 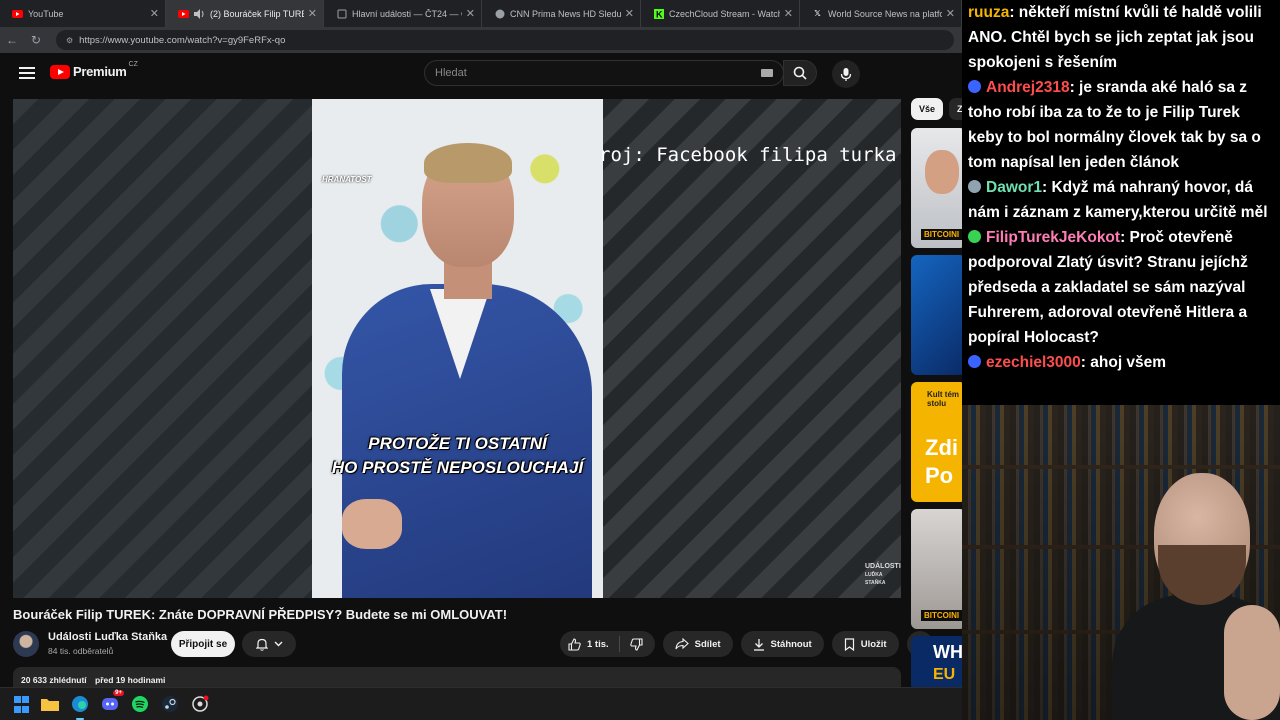 What do you see at coordinates (499, 13) in the screenshot?
I see `globe-icon` at bounding box center [499, 13].